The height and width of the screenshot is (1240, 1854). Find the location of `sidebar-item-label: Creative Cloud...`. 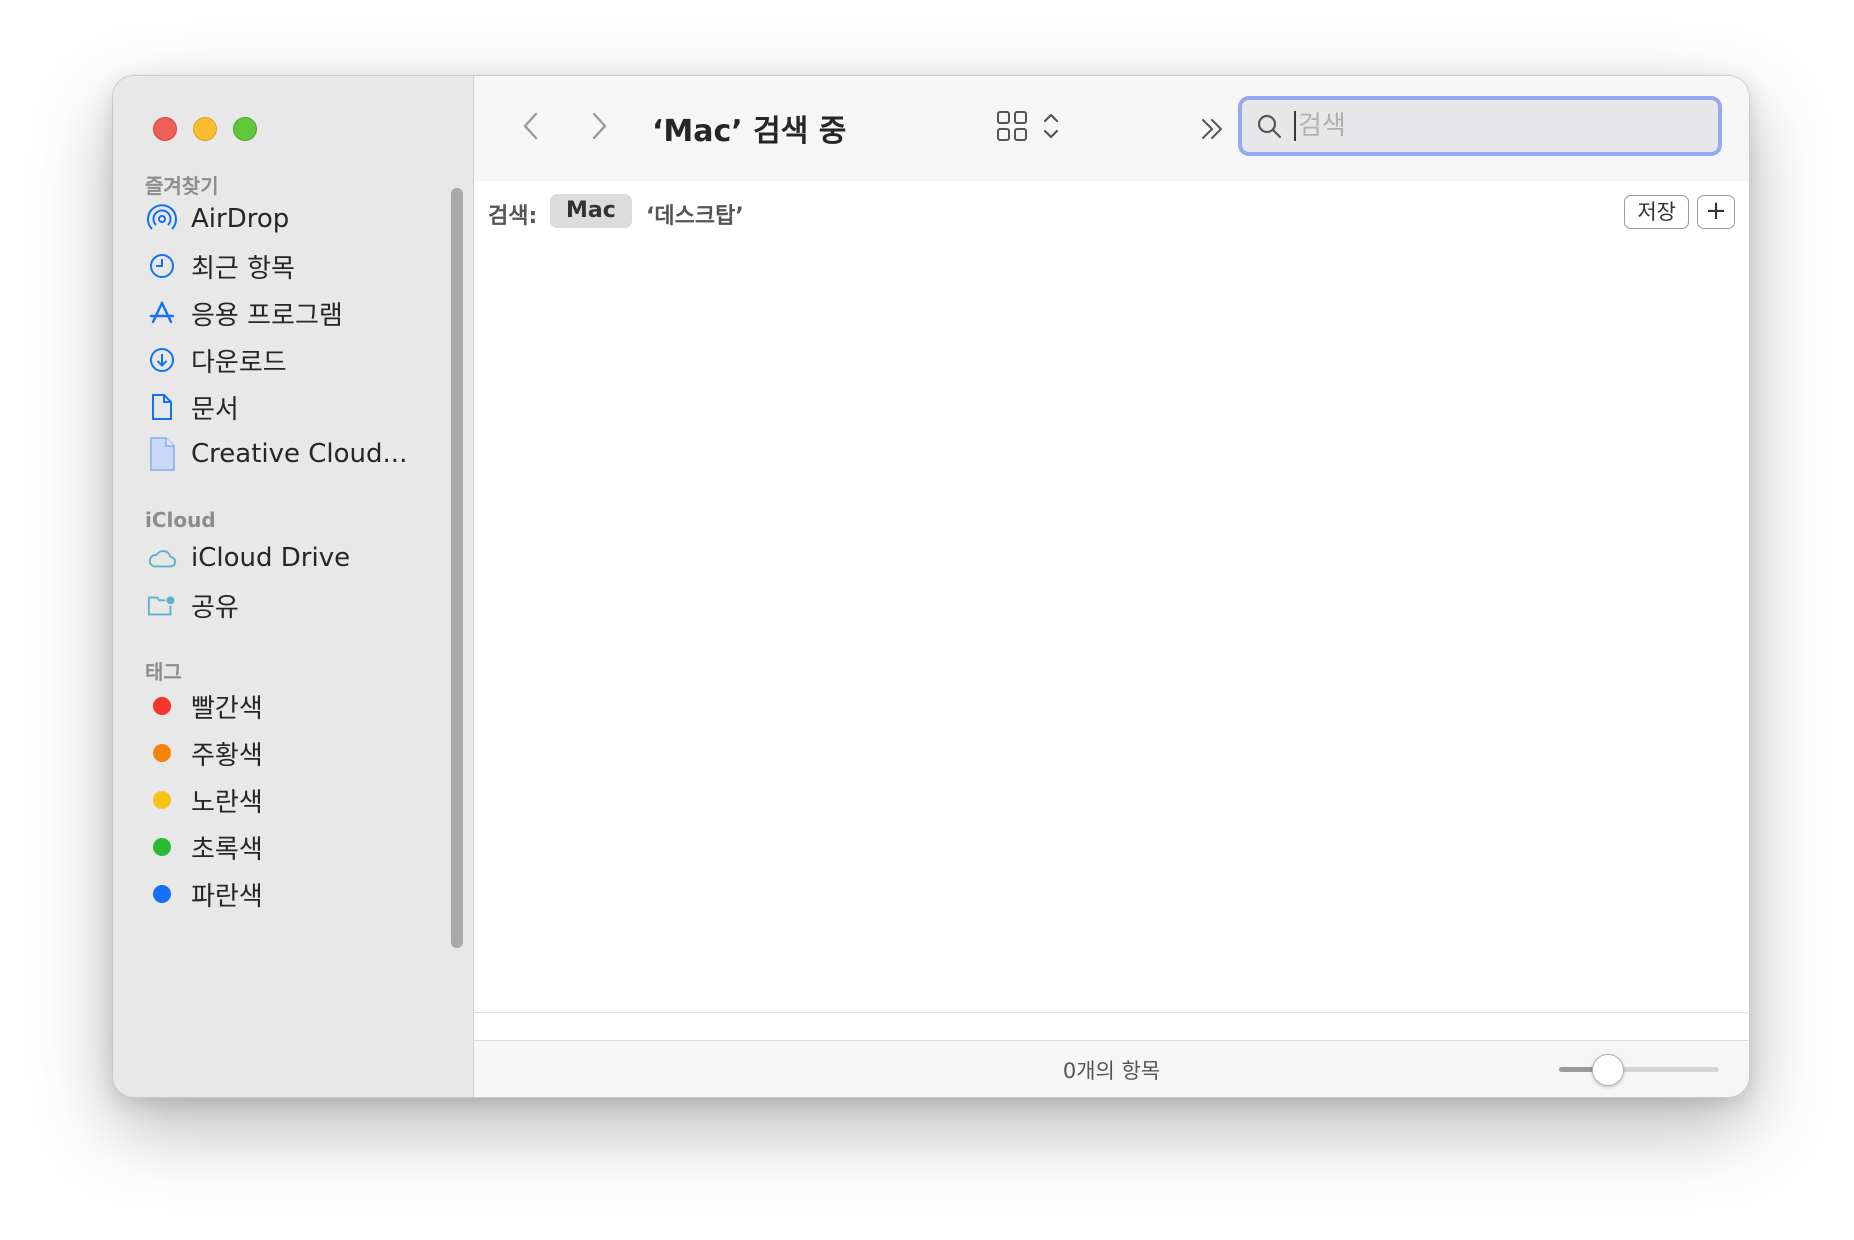

sidebar-item-label: Creative Cloud... is located at coordinates (299, 454).